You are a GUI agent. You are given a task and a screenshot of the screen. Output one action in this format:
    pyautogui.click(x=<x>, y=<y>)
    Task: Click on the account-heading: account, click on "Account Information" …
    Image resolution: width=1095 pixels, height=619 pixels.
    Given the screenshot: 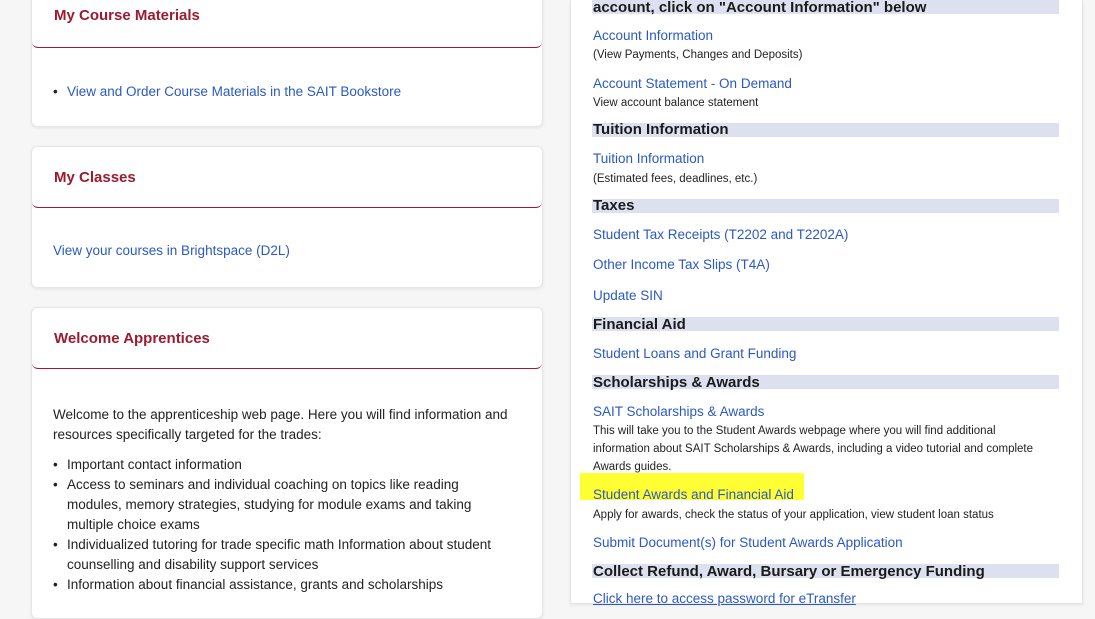 What is the action you would take?
    pyautogui.click(x=760, y=8)
    